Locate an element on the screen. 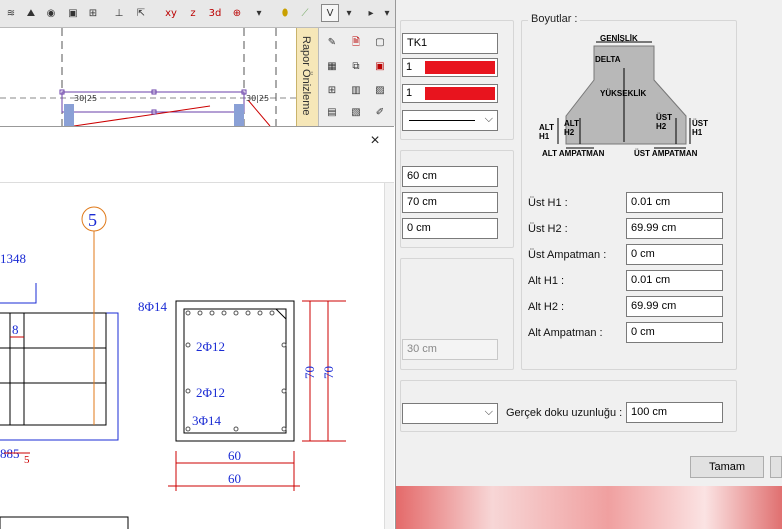  alt-h1-input: 0.01 cm is located at coordinates (674, 280).